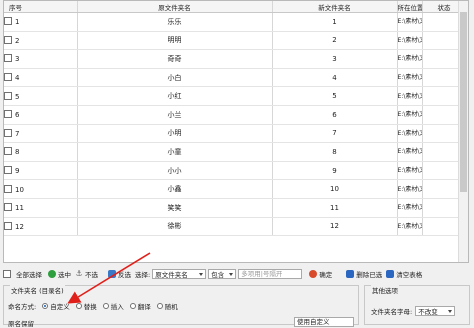 This screenshot has width=474, height=328. Describe the element at coordinates (41, 171) in the screenshot. I see `row-no-cell: 9` at that location.